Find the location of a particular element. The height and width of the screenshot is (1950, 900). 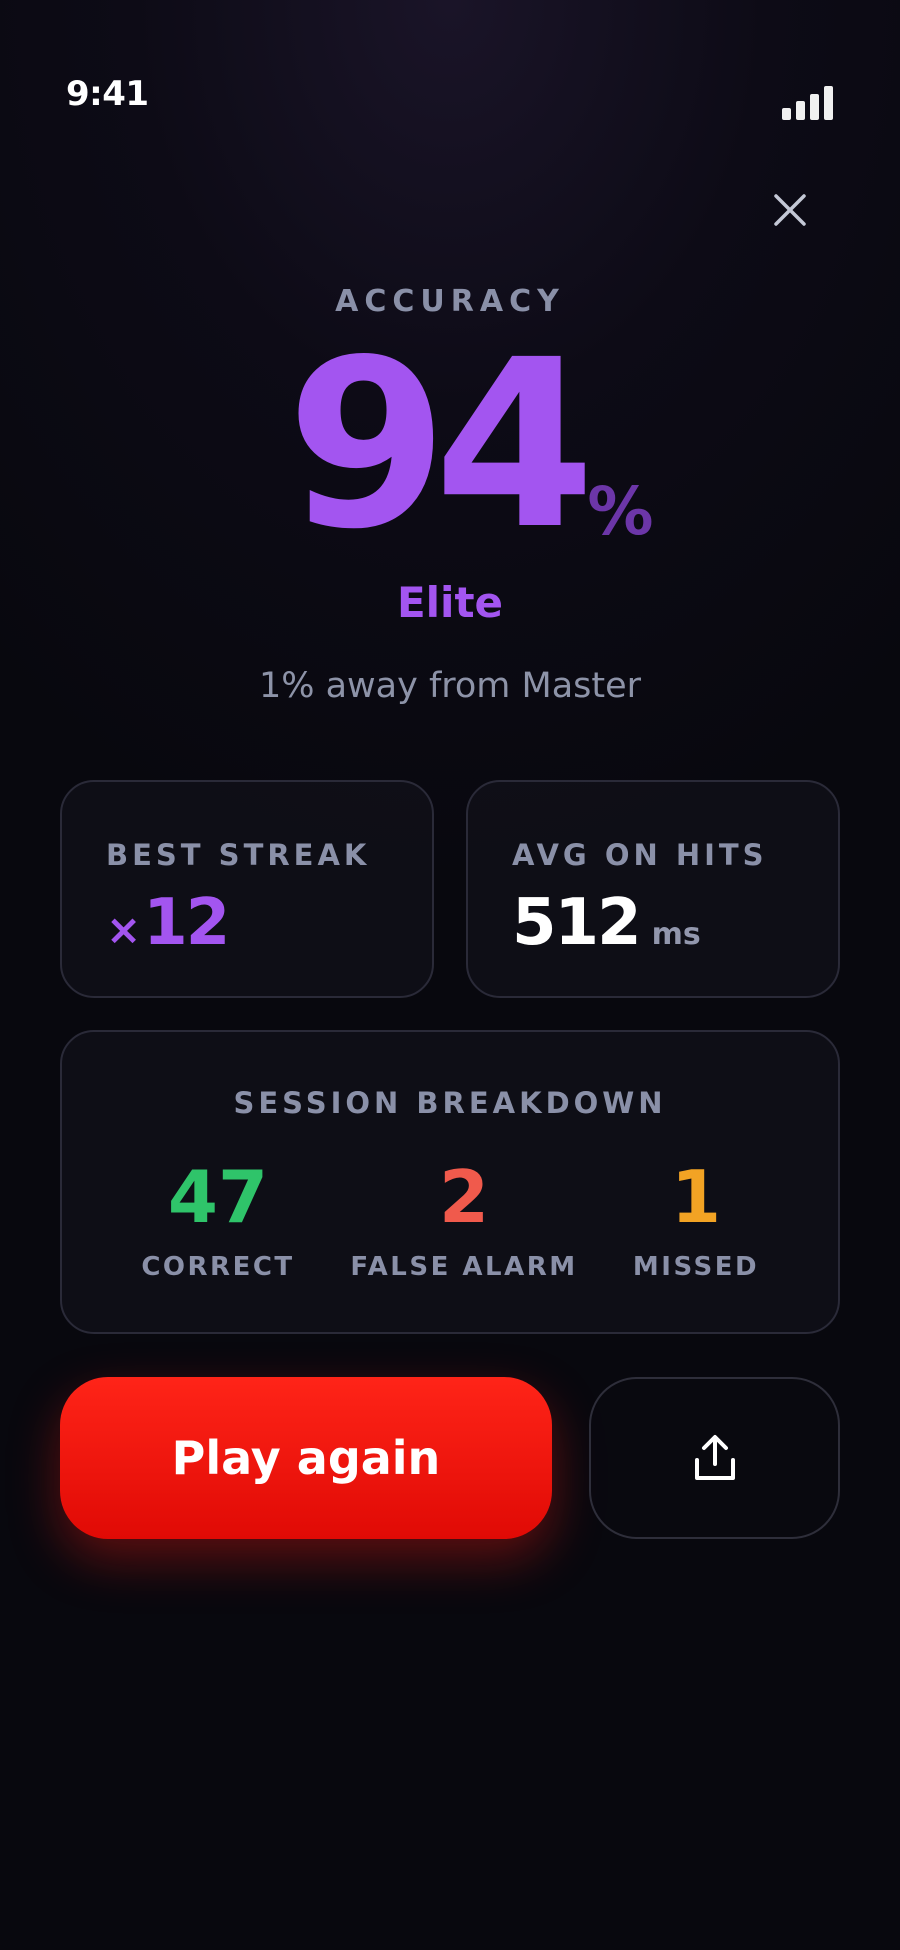

avg-on-hits-card: AVG ON HITS 512 ms is located at coordinates (653, 889).